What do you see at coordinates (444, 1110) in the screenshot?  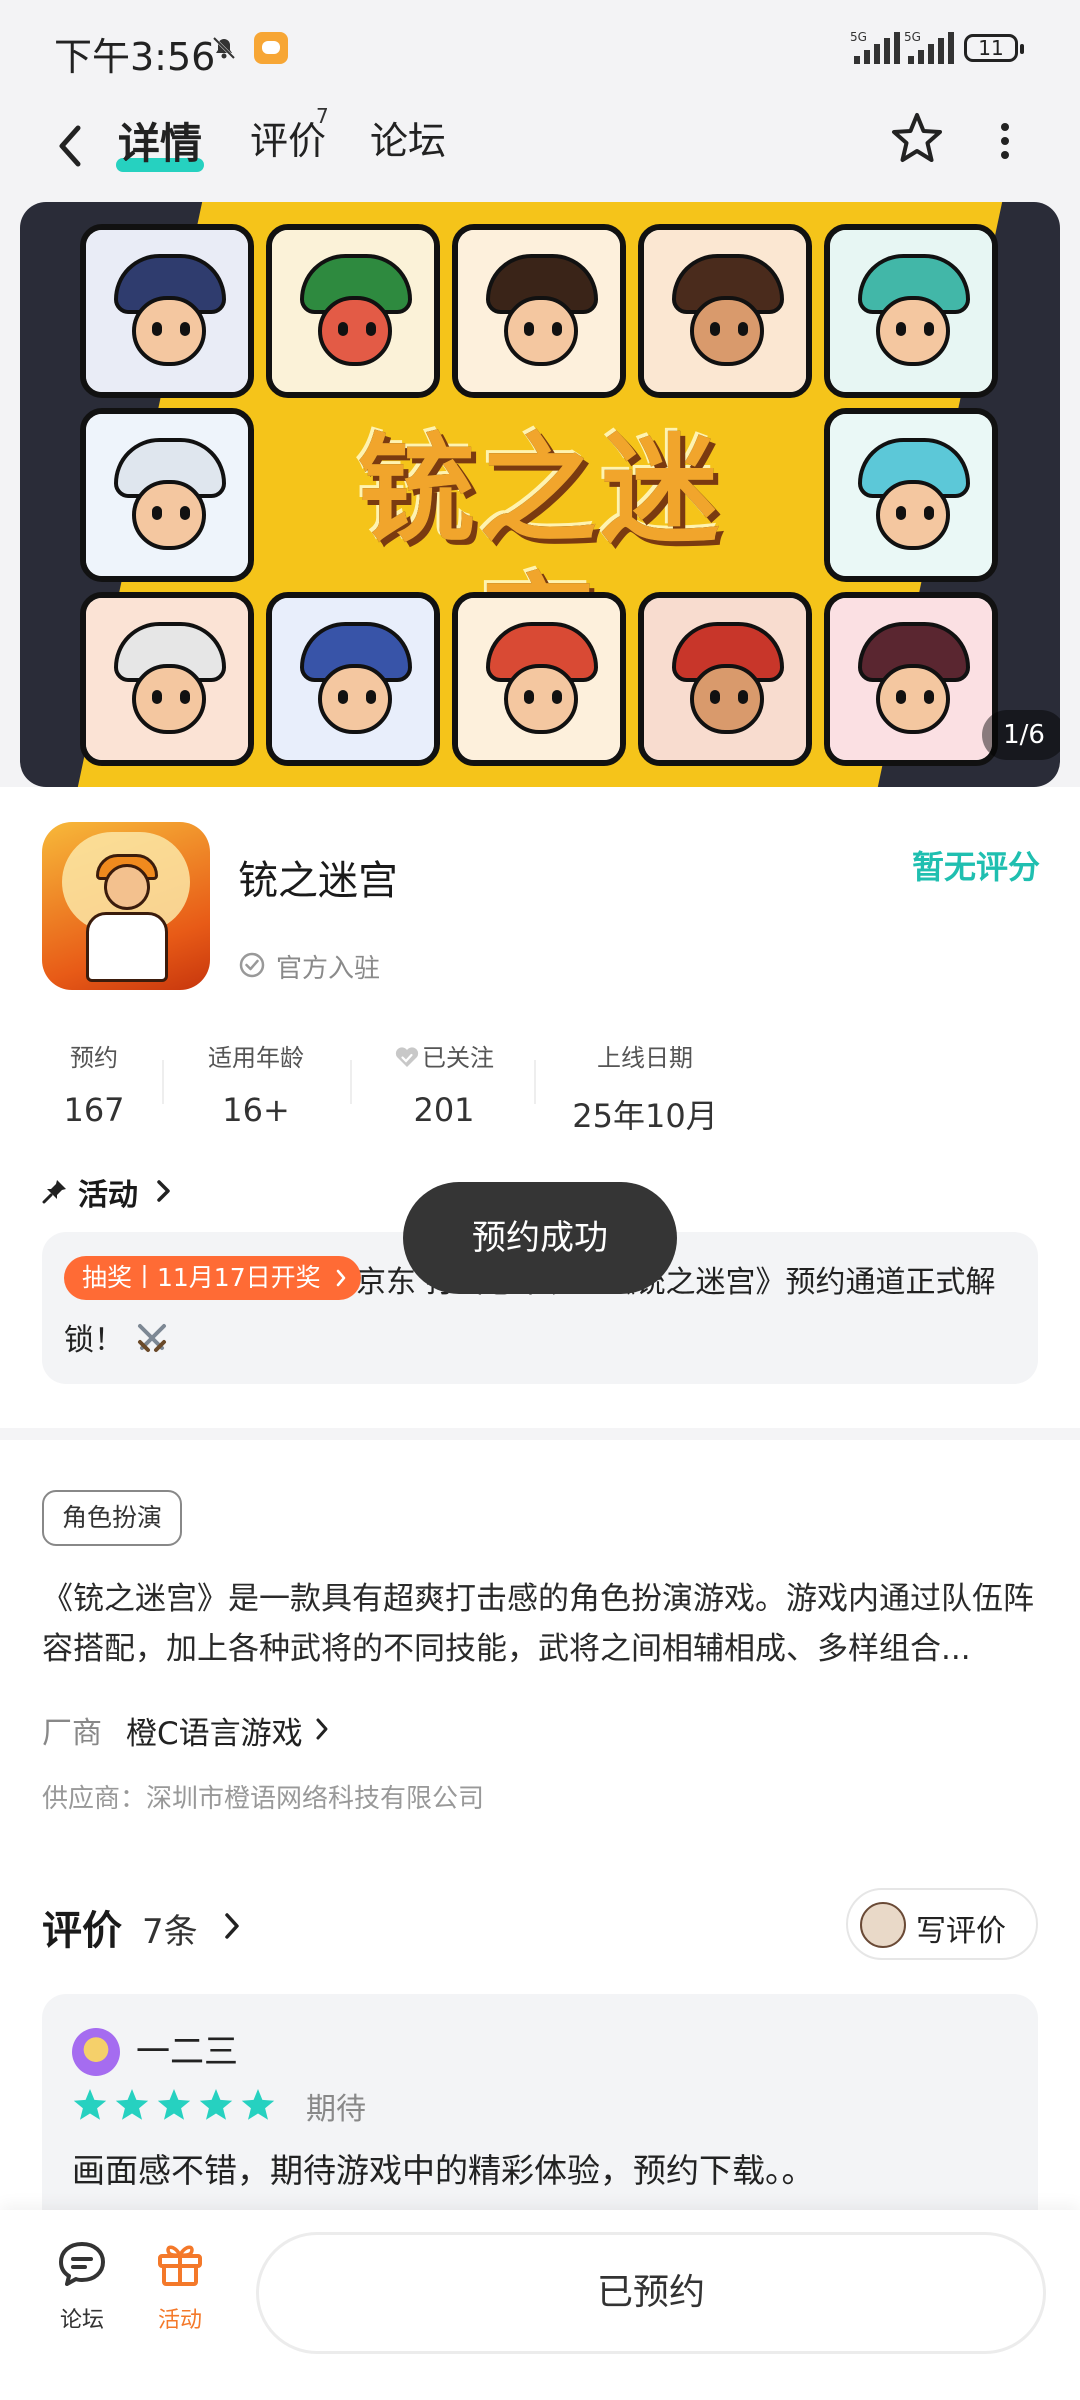 I see `stat-value: 201` at bounding box center [444, 1110].